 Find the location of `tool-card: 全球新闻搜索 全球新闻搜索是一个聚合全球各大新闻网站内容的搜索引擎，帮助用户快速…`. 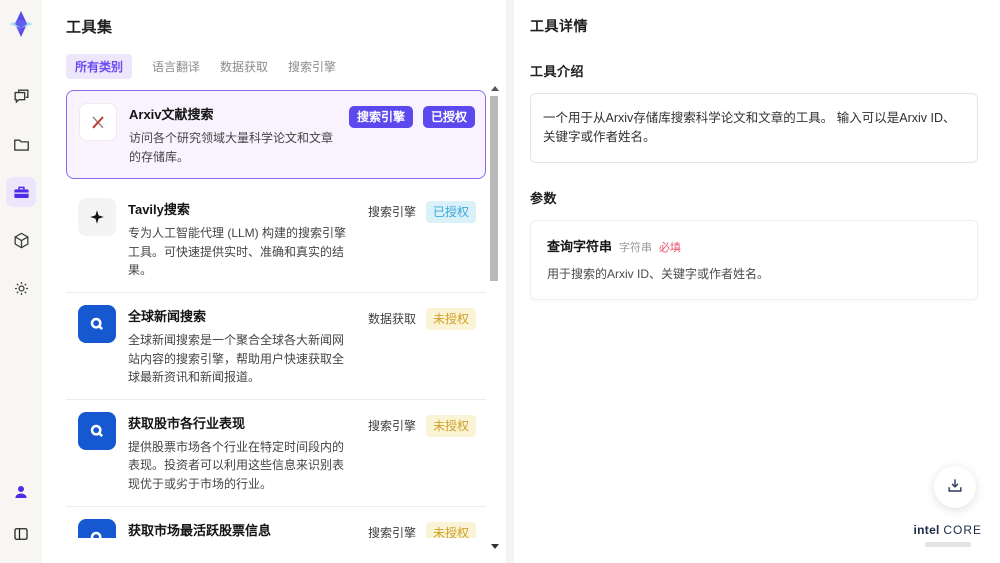

tool-card: 全球新闻搜索 全球新闻搜索是一个聚合全球各大新闻网站内容的搜索引擎，帮助用户快速… is located at coordinates (276, 345).